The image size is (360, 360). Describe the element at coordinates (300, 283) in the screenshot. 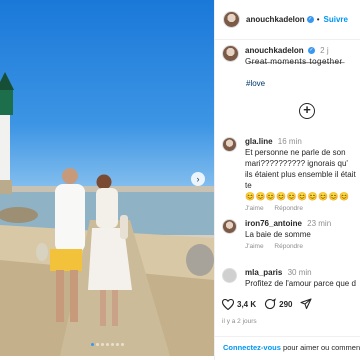

I see `comment-text: Profitez de l'amour parce que d` at that location.